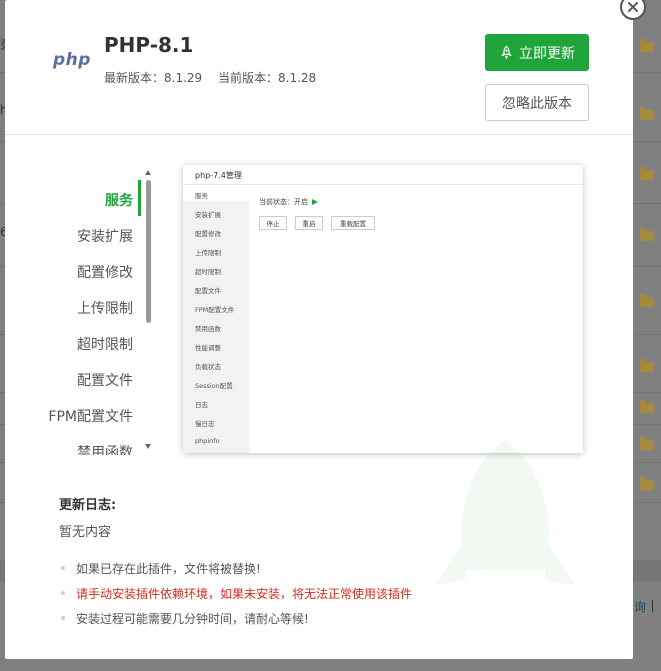 The height and width of the screenshot is (671, 661). Describe the element at coordinates (201, 196) in the screenshot. I see `preview-side-item: 服务` at that location.